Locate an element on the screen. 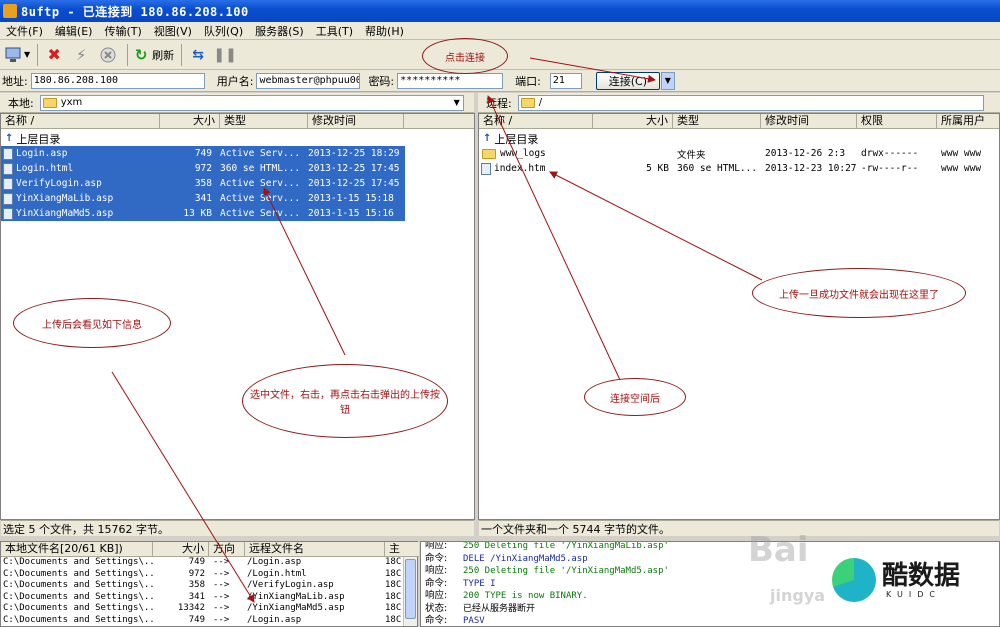 The image size is (1000, 627). stop-button is located at coordinates (108, 55).